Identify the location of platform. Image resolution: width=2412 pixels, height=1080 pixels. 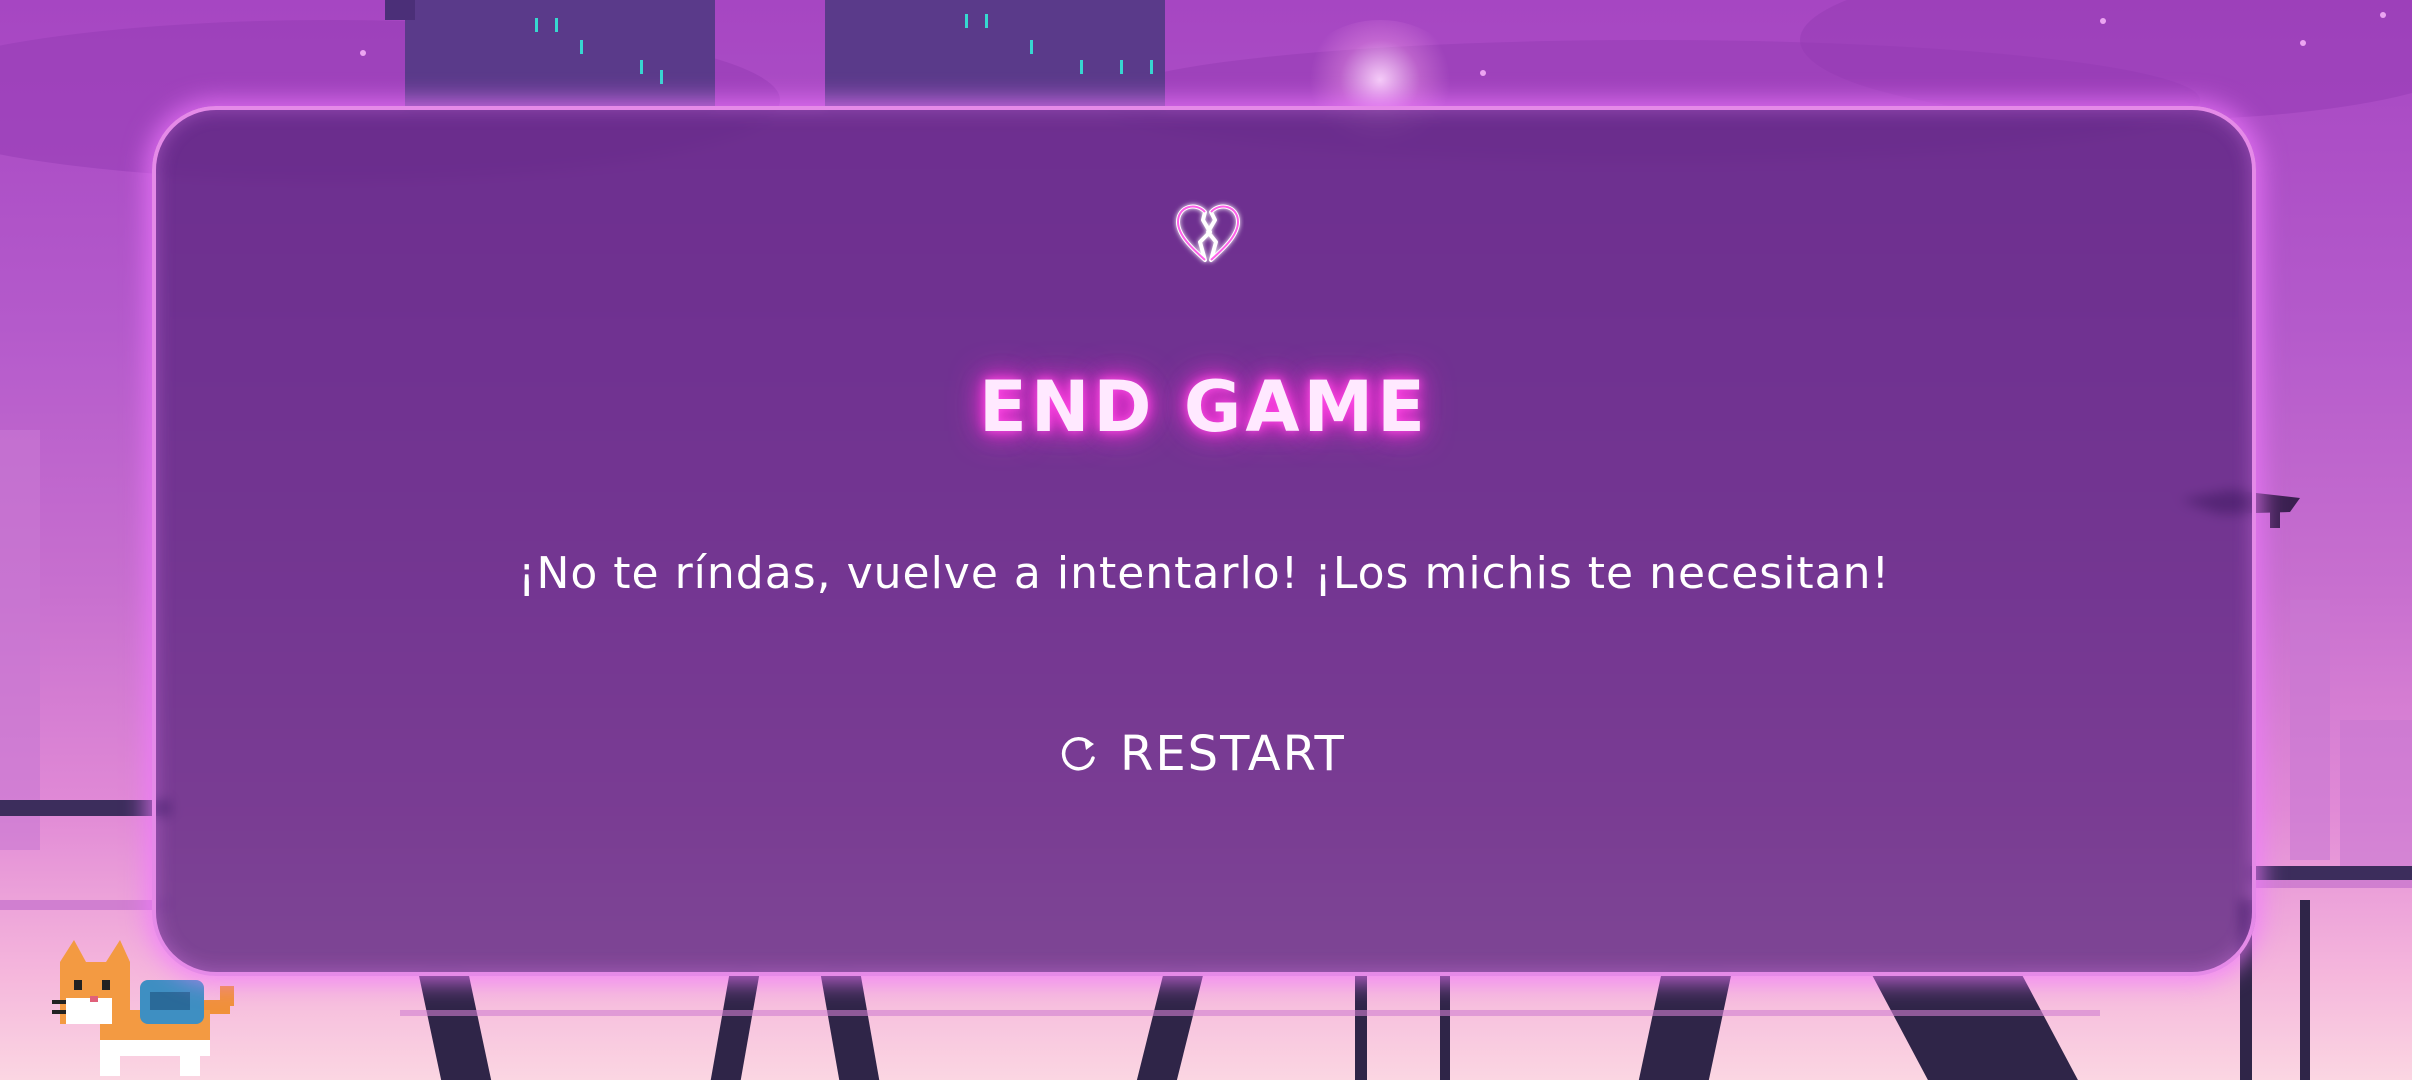
(85, 808).